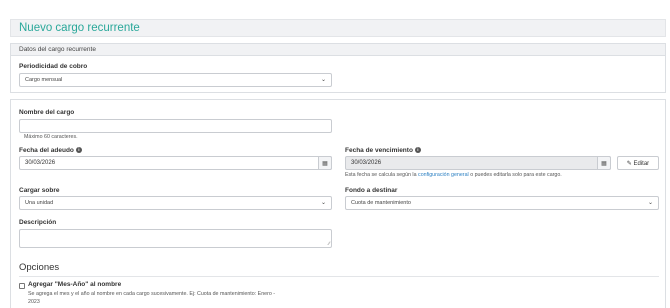  What do you see at coordinates (39, 190) in the screenshot?
I see `charge-on-label: Cargar sobre` at bounding box center [39, 190].